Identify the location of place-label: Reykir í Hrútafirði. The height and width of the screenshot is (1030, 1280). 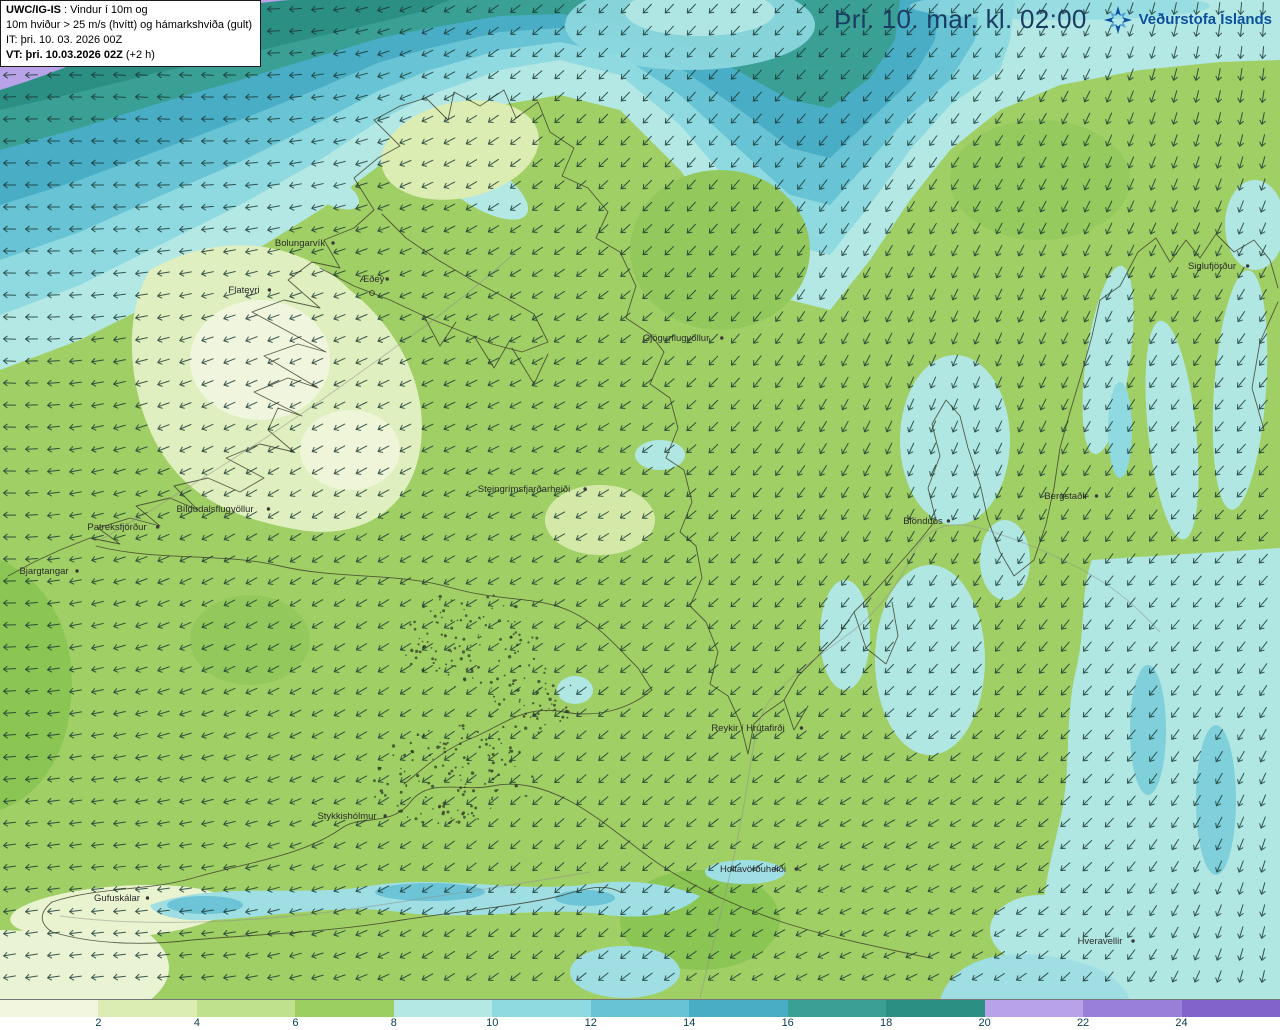
(747, 728).